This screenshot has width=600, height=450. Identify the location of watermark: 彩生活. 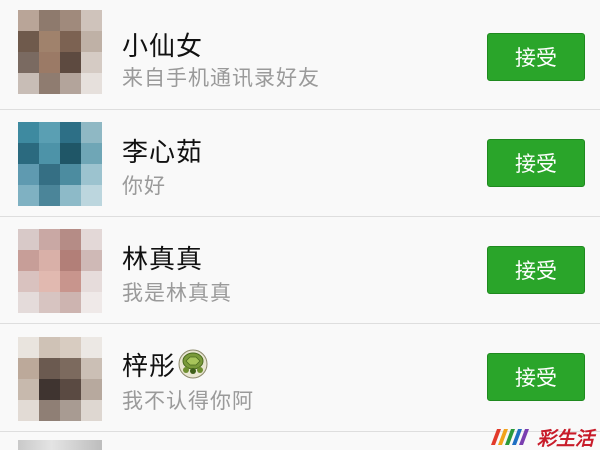
(541, 438).